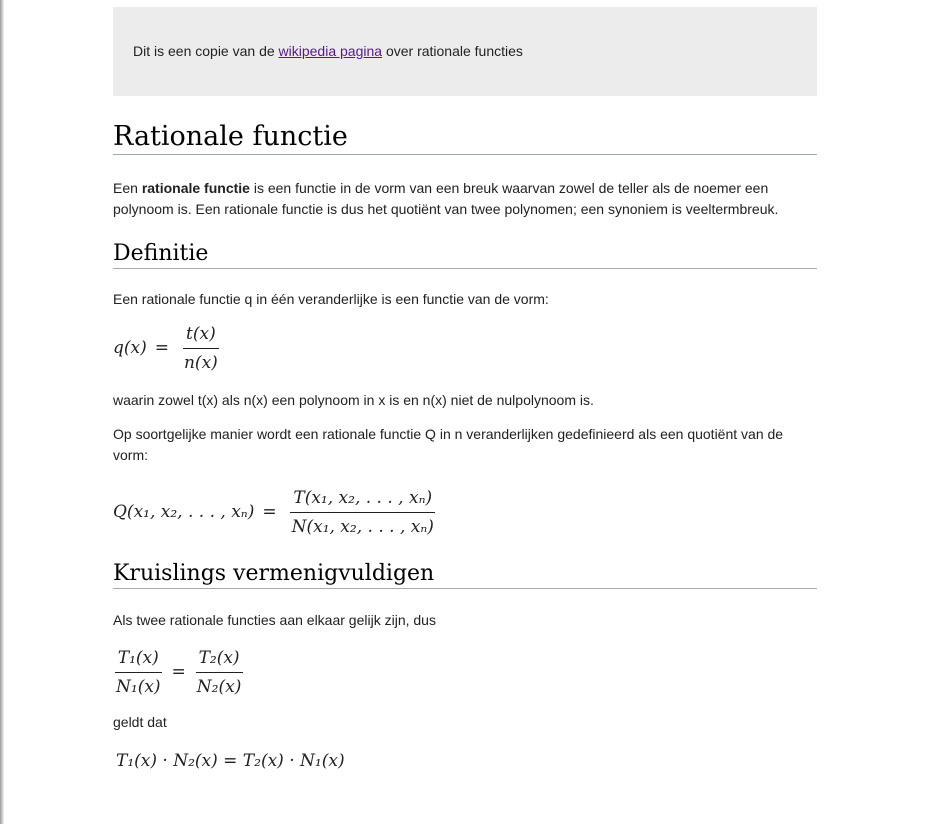 This screenshot has height=824, width=925. What do you see at coordinates (195, 188) in the screenshot?
I see `intro-bold-term: rationale functie` at bounding box center [195, 188].